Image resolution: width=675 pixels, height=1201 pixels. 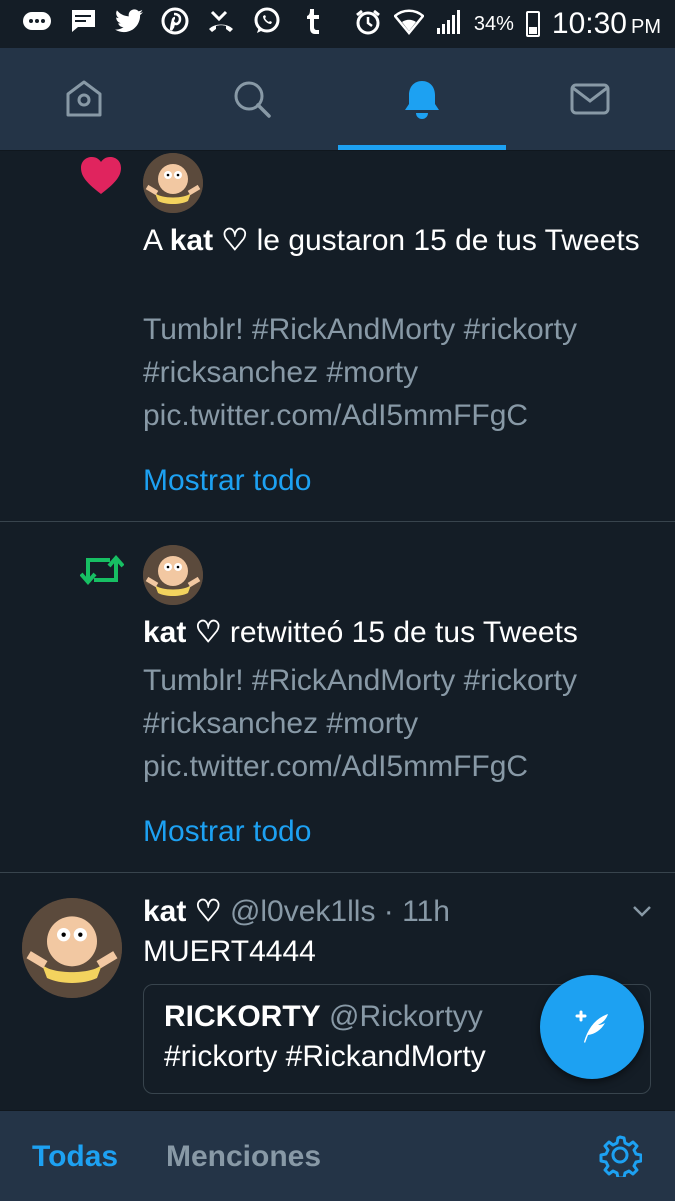 I want to click on sms-icon, so click(x=83, y=24).